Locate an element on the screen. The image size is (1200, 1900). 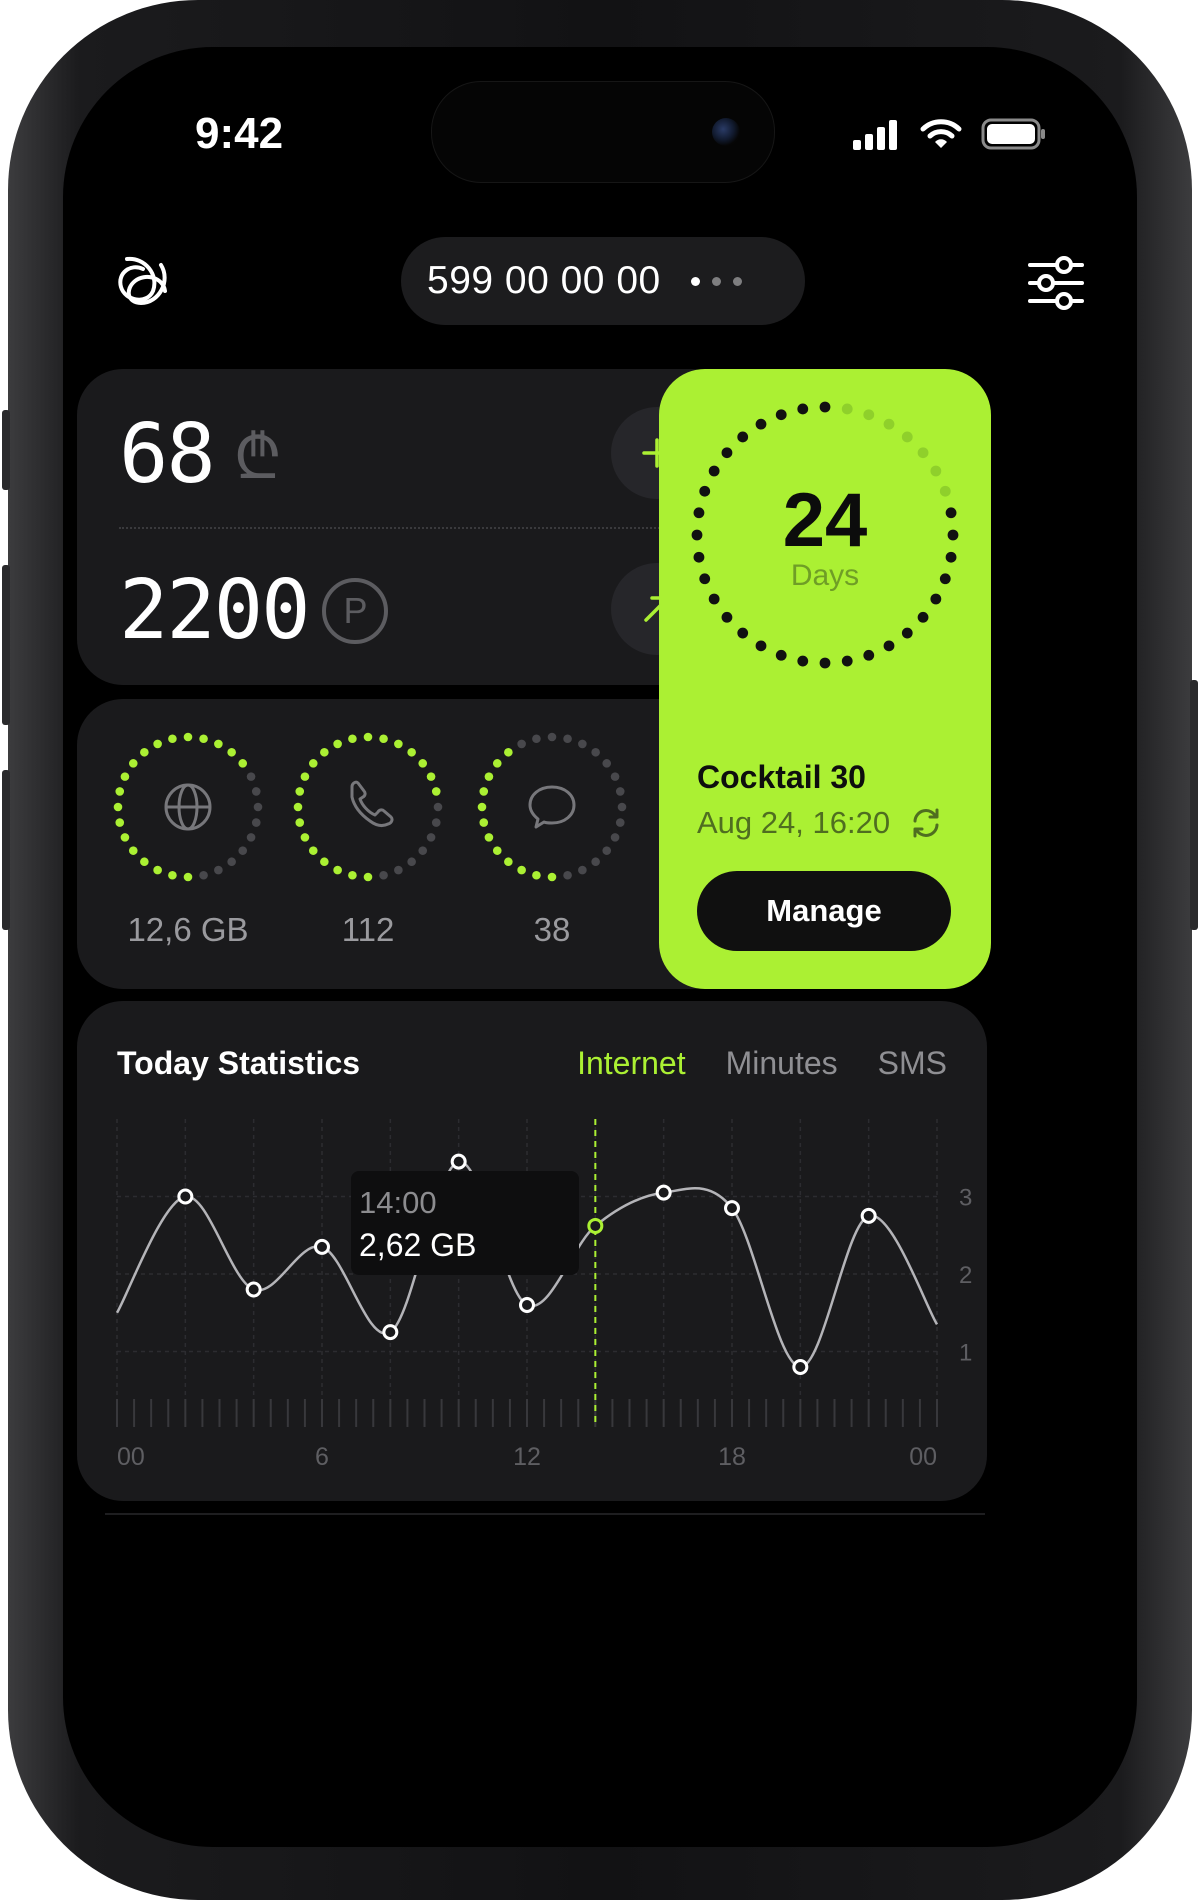
points-icon: P is located at coordinates (355, 610).